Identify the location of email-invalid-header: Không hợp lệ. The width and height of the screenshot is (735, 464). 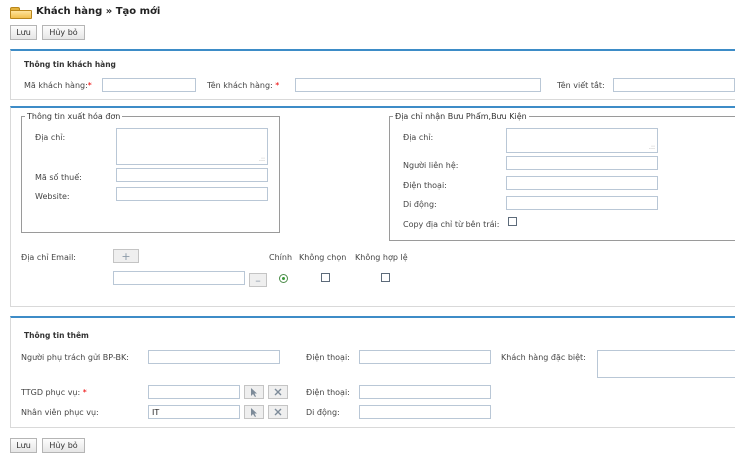
(381, 257).